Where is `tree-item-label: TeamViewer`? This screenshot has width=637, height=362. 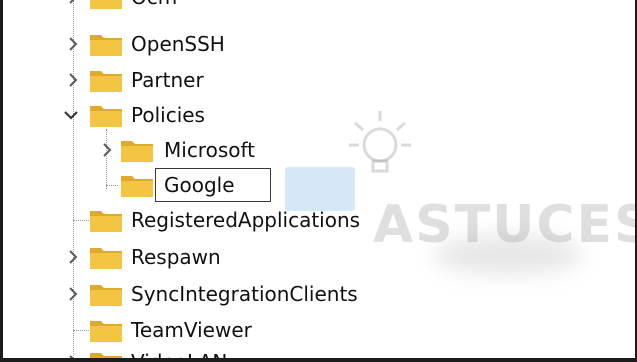 tree-item-label: TeamViewer is located at coordinates (191, 330).